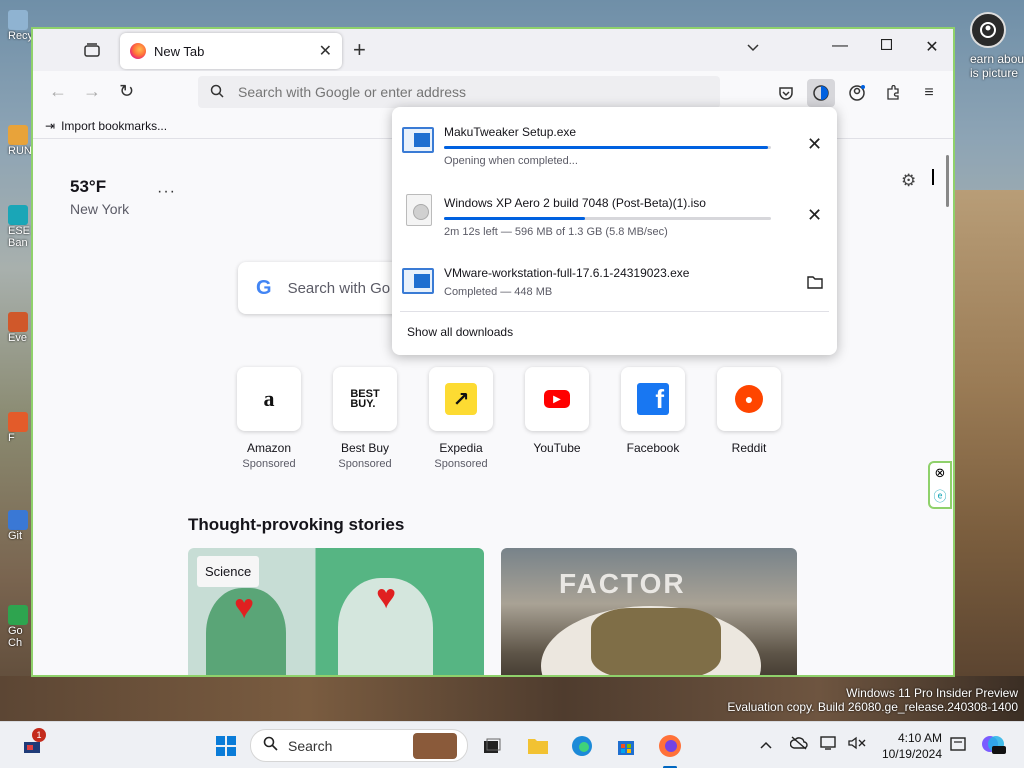 This screenshot has height=768, width=1024. I want to click on top-site-label: Best Buy, so click(365, 448).